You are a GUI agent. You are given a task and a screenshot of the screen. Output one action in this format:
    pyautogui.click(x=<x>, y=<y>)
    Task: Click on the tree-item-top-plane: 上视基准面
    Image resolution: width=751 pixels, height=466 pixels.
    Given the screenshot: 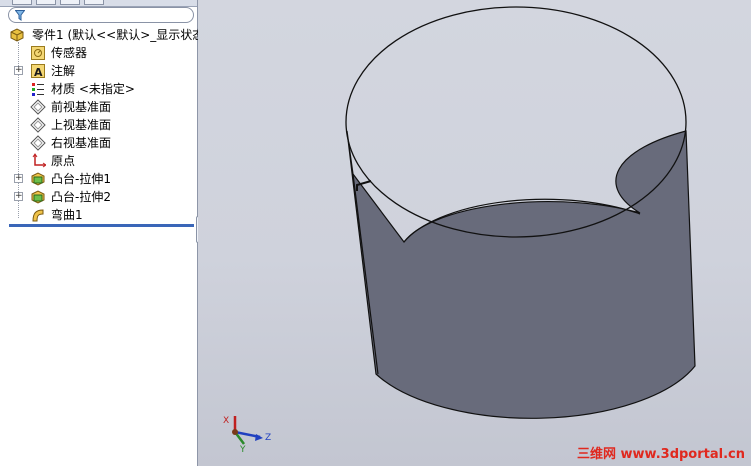 What is the action you would take?
    pyautogui.click(x=98, y=125)
    